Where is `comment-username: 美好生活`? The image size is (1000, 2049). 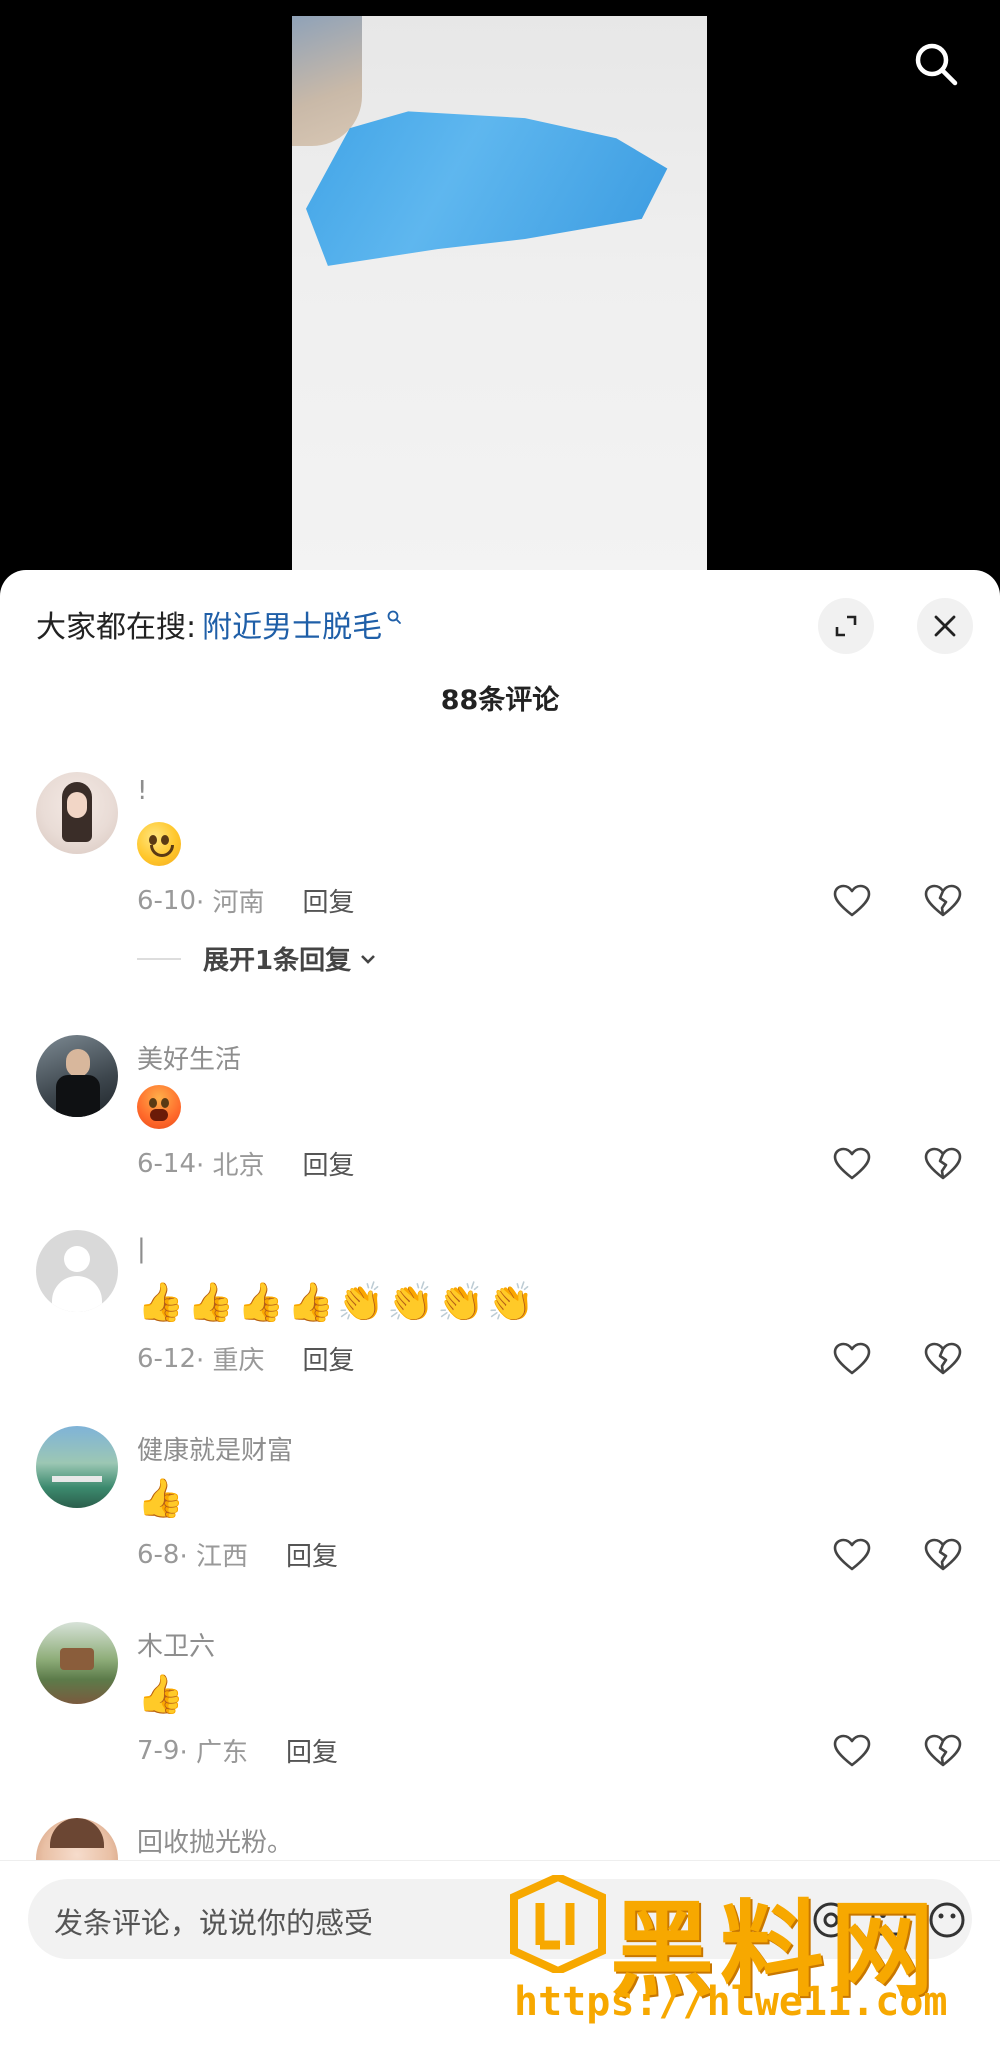 comment-username: 美好生活 is located at coordinates (189, 1057).